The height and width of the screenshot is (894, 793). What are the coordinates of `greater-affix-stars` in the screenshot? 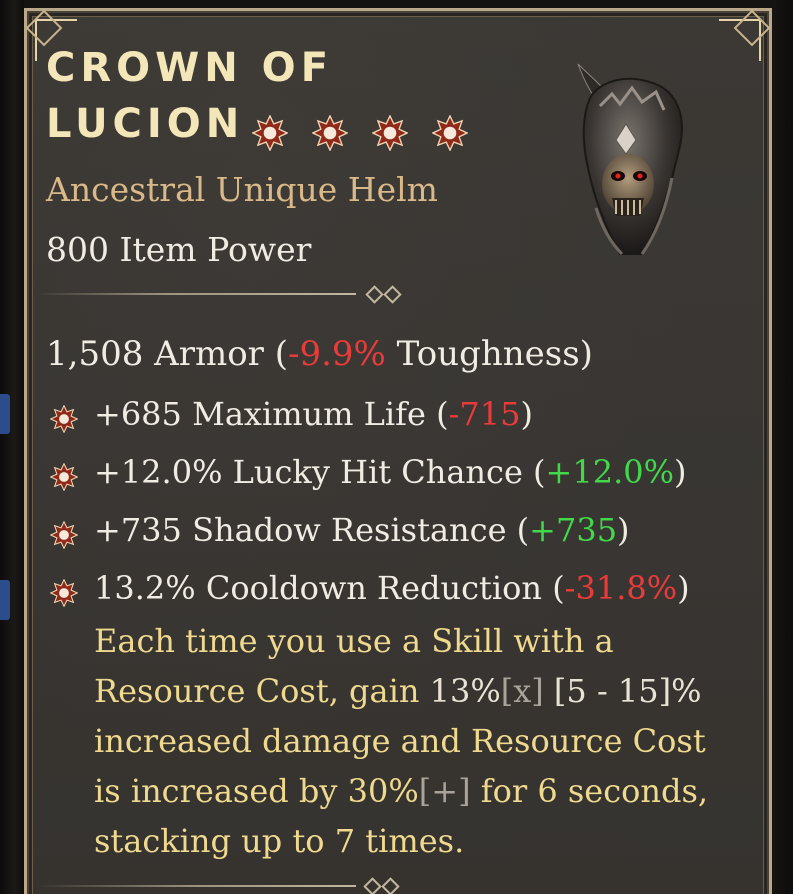 It's located at (371, 126).